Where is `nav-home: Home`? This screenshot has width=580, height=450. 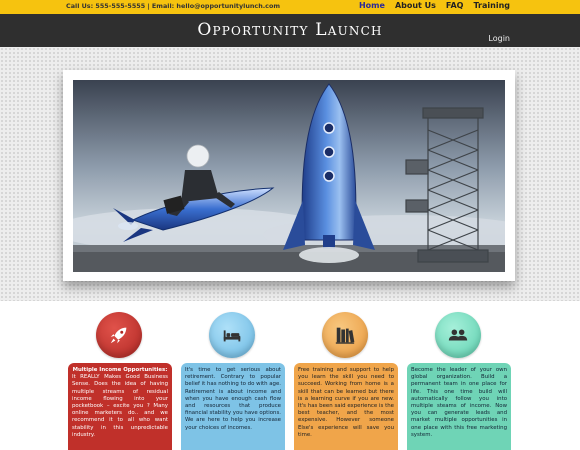
nav-home: Home is located at coordinates (372, 5).